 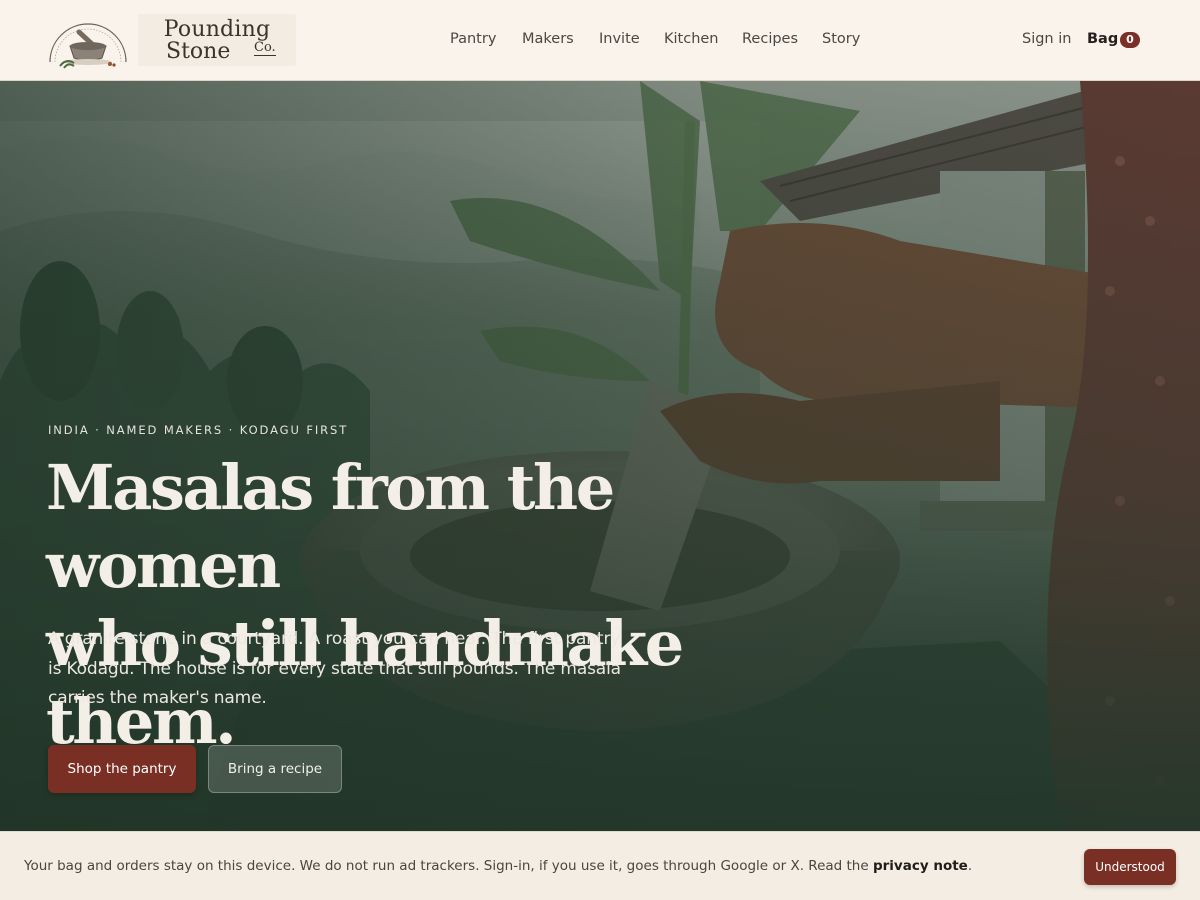 I want to click on nav-item-kitchen: Kitchen, so click(x=691, y=39).